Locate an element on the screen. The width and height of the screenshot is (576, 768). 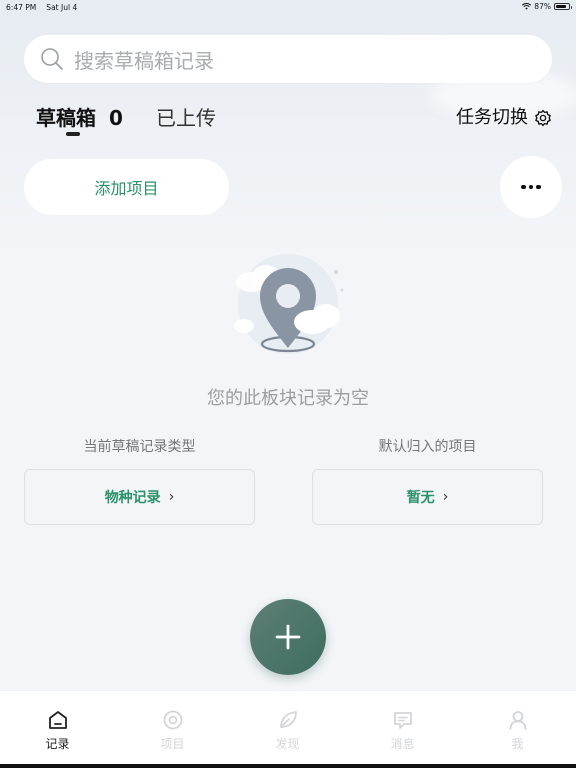
more-icon is located at coordinates (531, 187).